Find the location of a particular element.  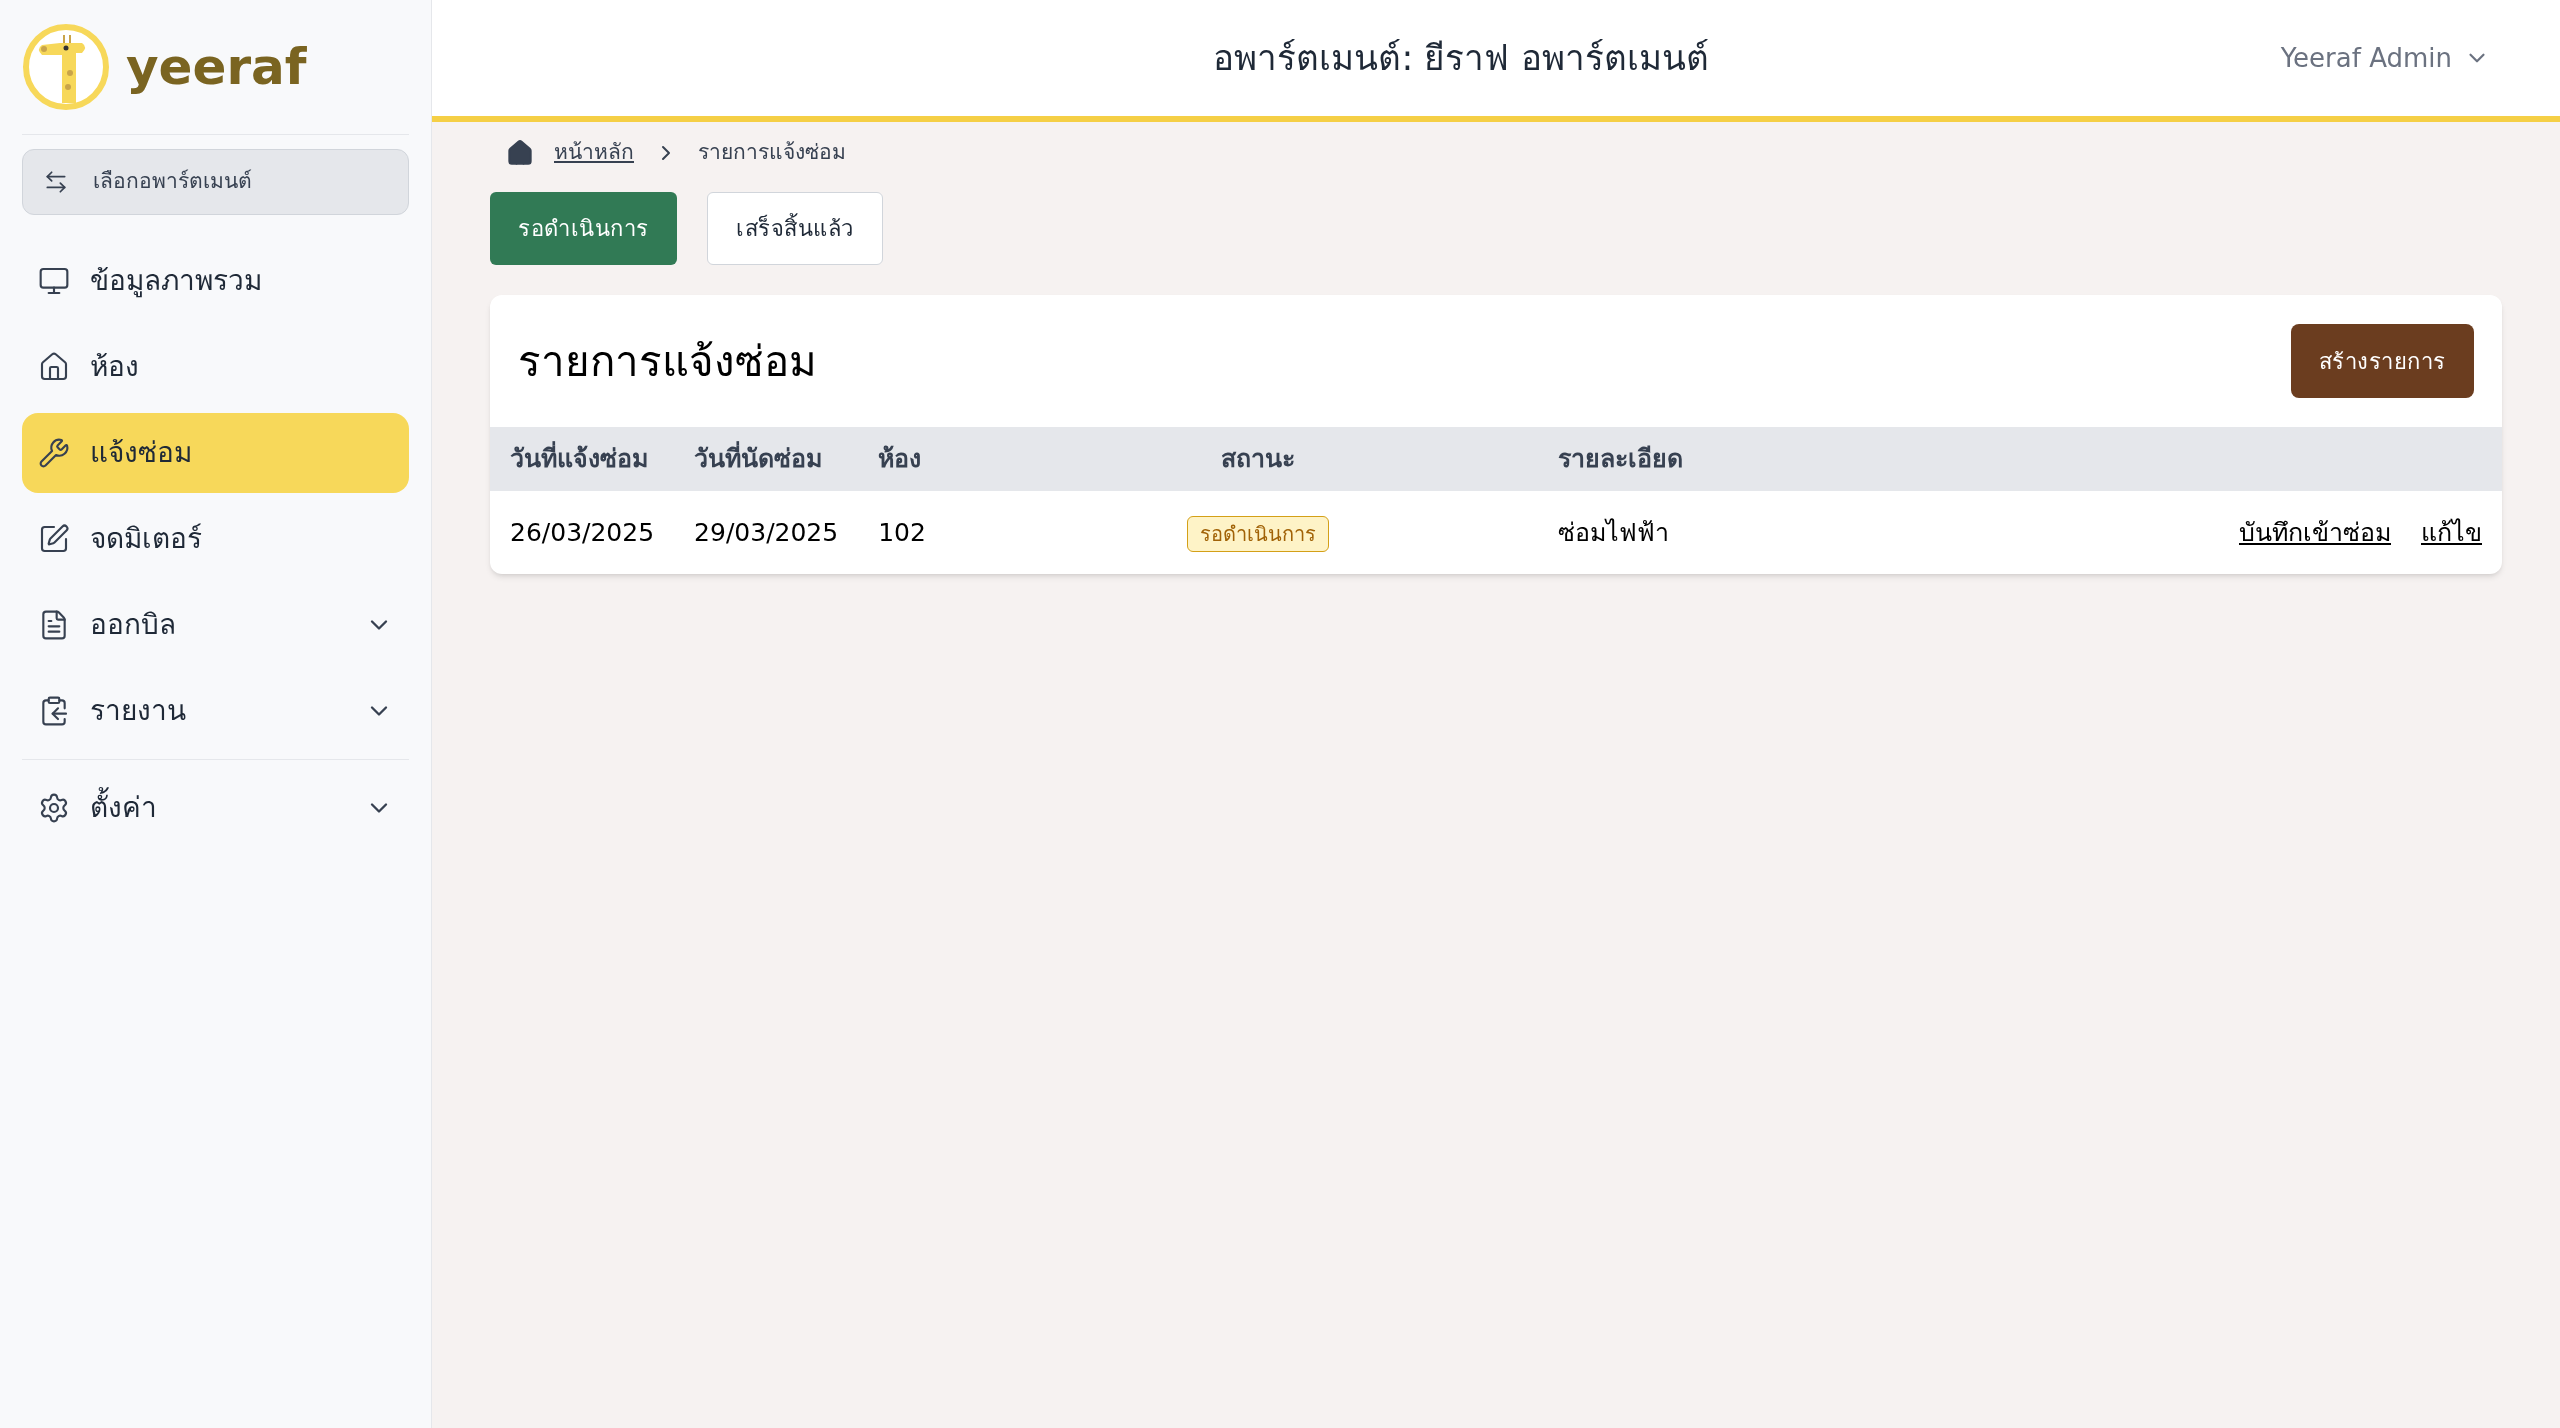

wrench-icon is located at coordinates (54, 453).